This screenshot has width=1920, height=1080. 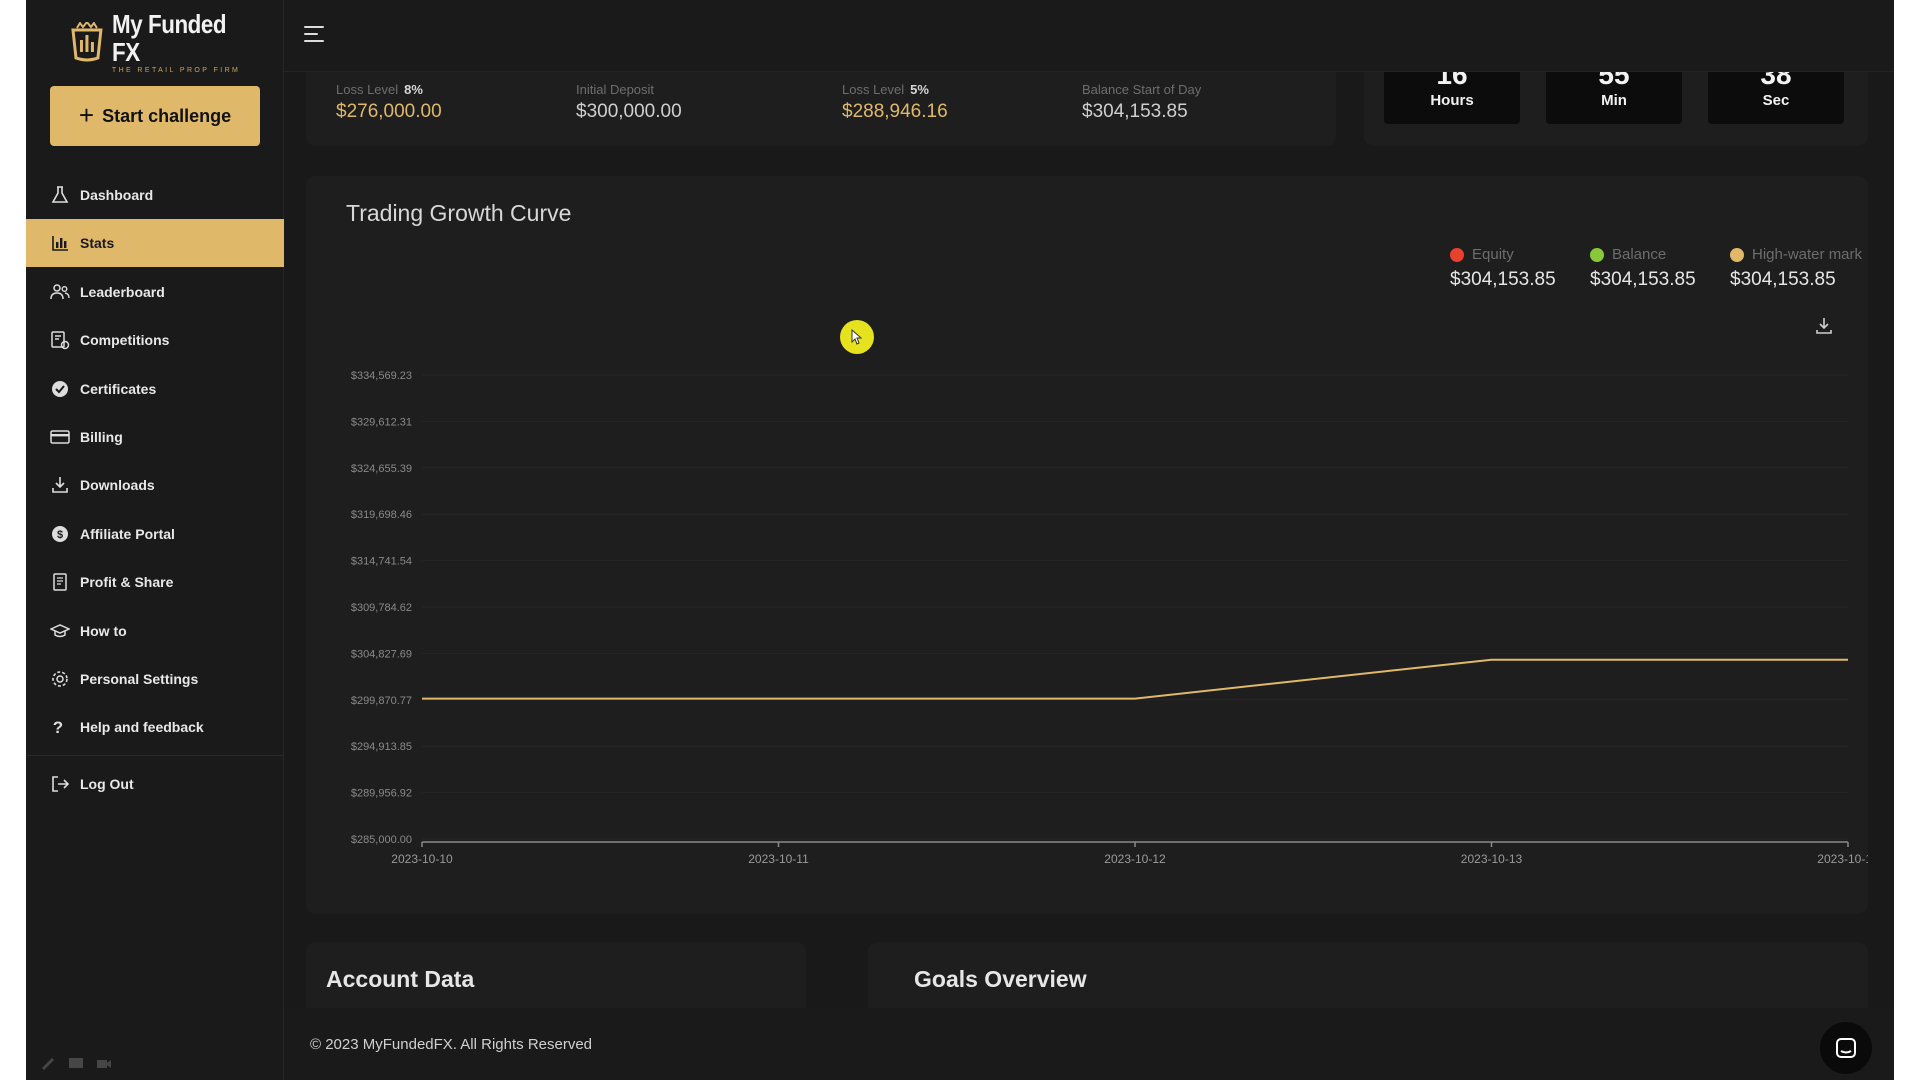 I want to click on timer-seconds: 38 Sec, so click(x=1776, y=98).